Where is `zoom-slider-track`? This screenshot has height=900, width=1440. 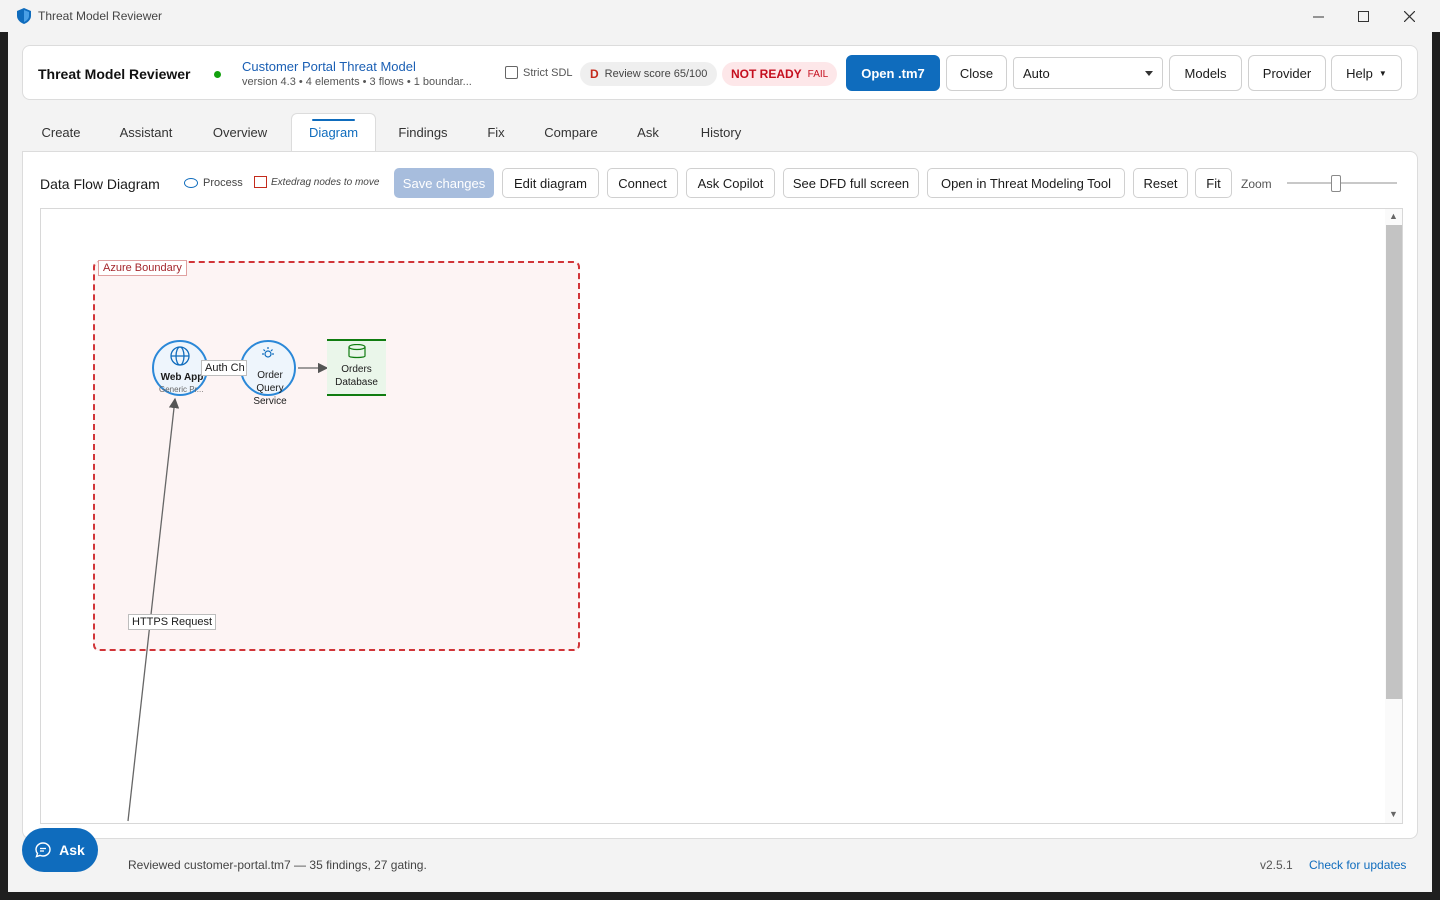
zoom-slider-track is located at coordinates (1342, 183).